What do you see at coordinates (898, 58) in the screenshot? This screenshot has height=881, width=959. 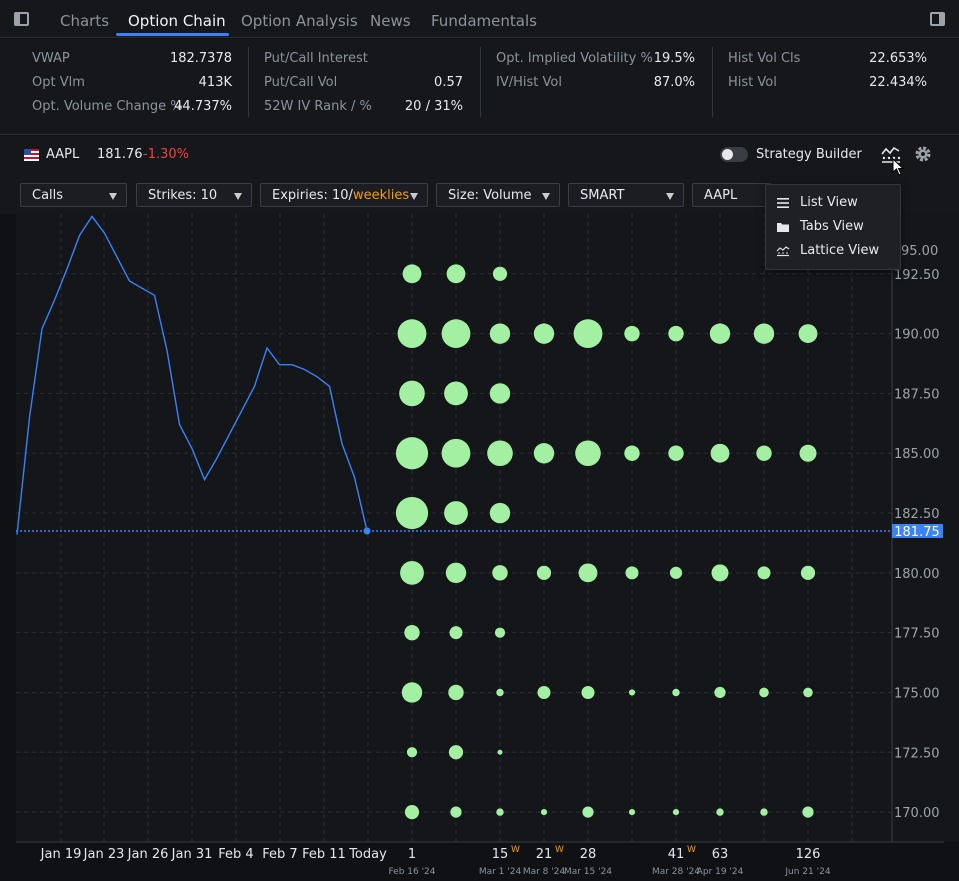 I see `stat-value: 22.653%` at bounding box center [898, 58].